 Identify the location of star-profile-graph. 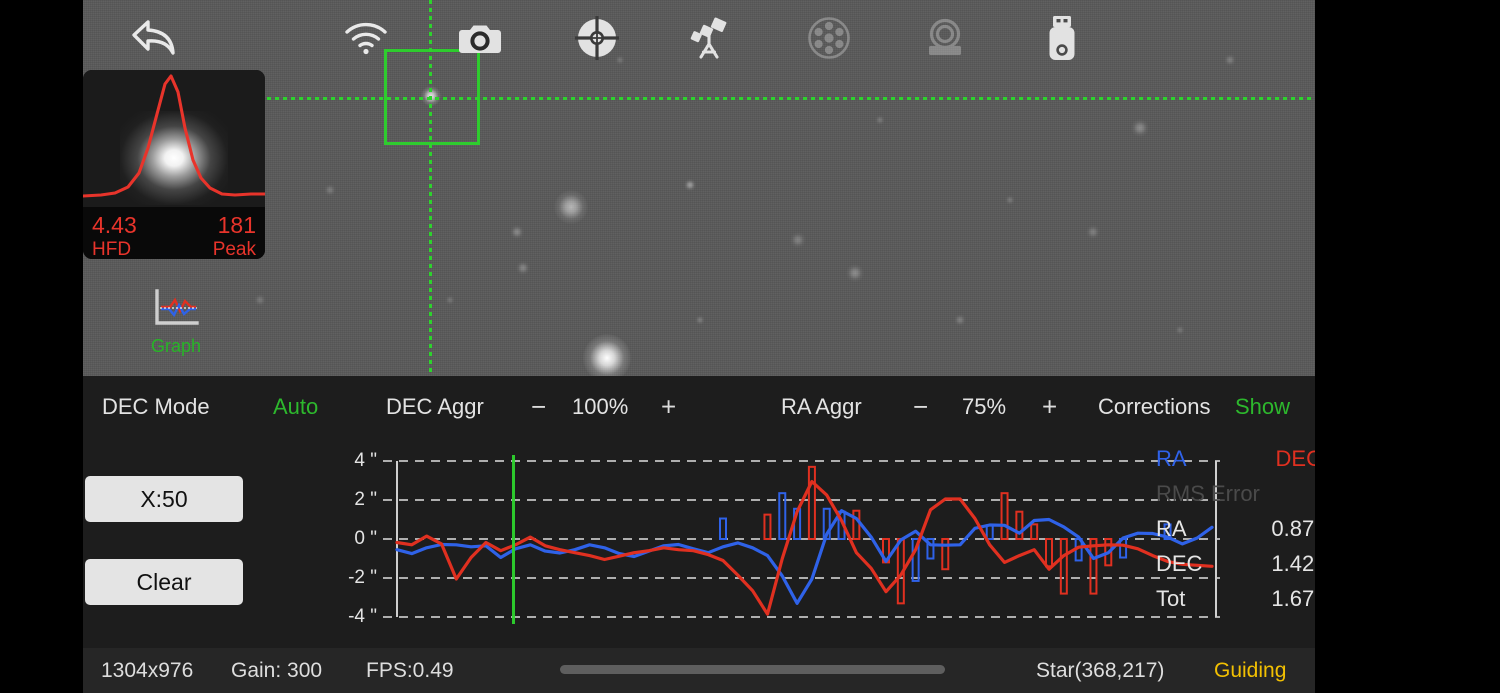
(174, 138).